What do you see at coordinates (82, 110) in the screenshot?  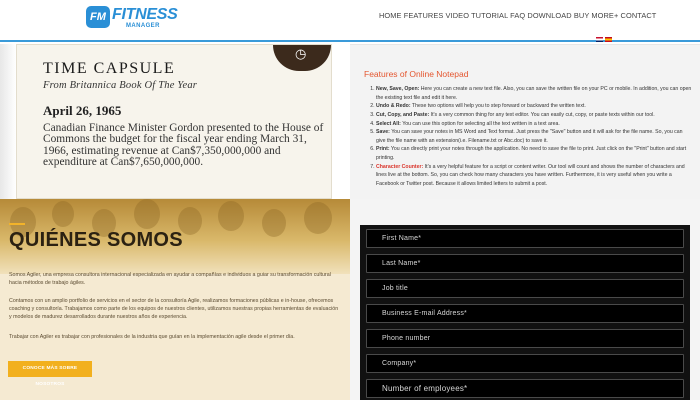 I see `time-capsule-date: April 26, 1965` at bounding box center [82, 110].